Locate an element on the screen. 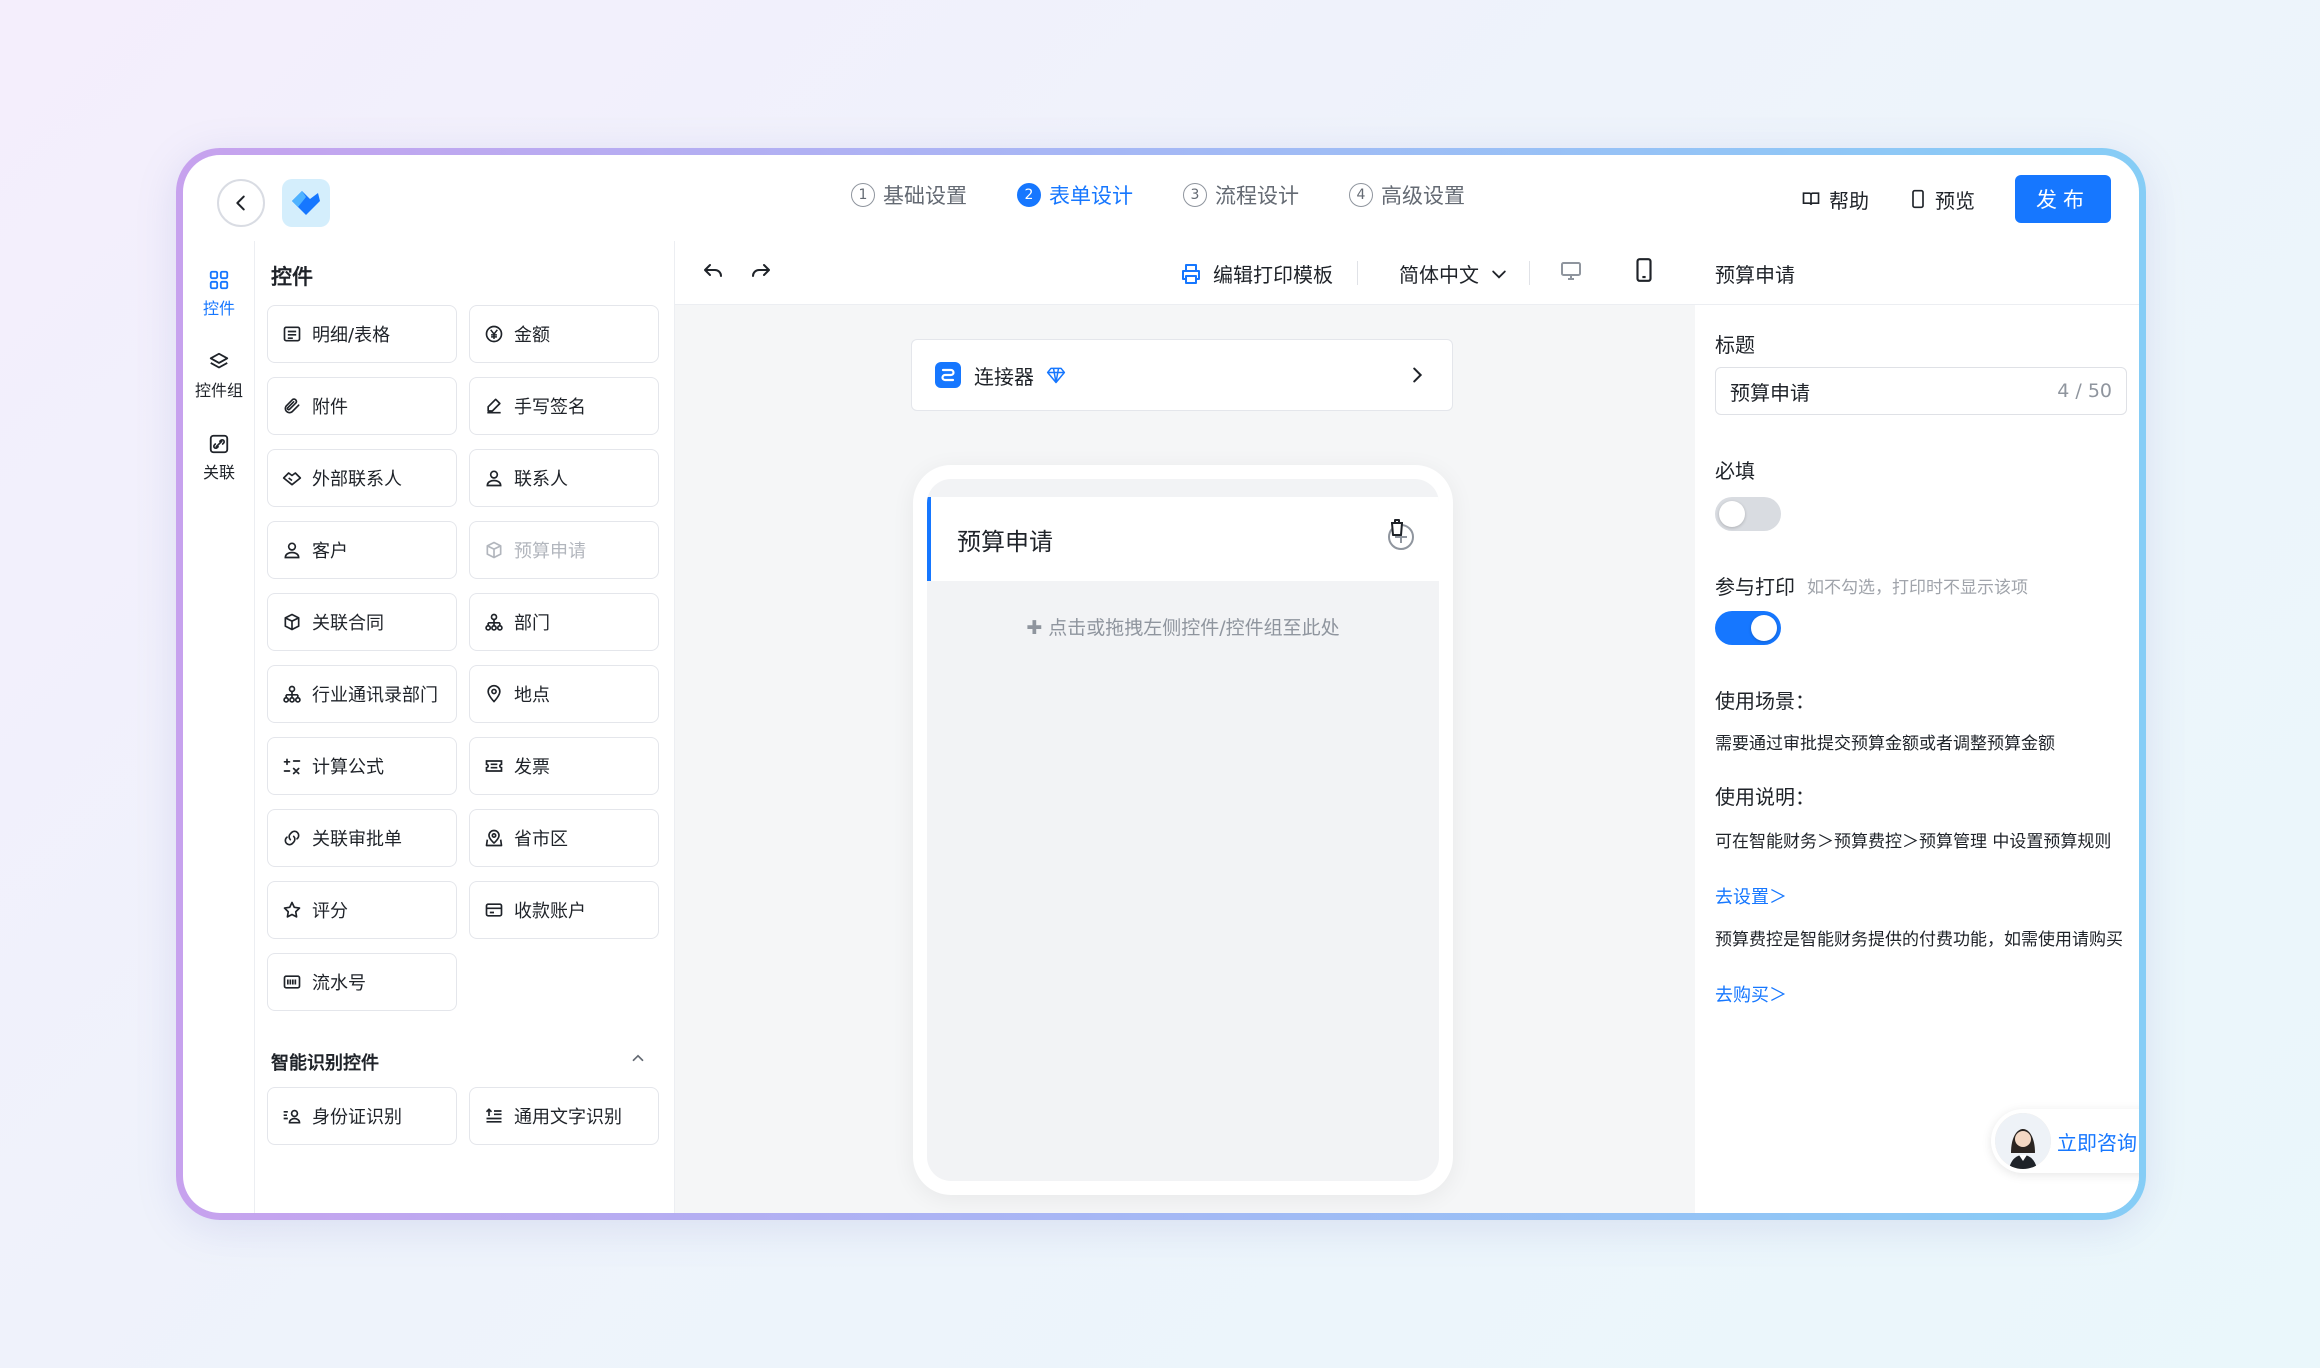  step-number: 2 is located at coordinates (1029, 195).